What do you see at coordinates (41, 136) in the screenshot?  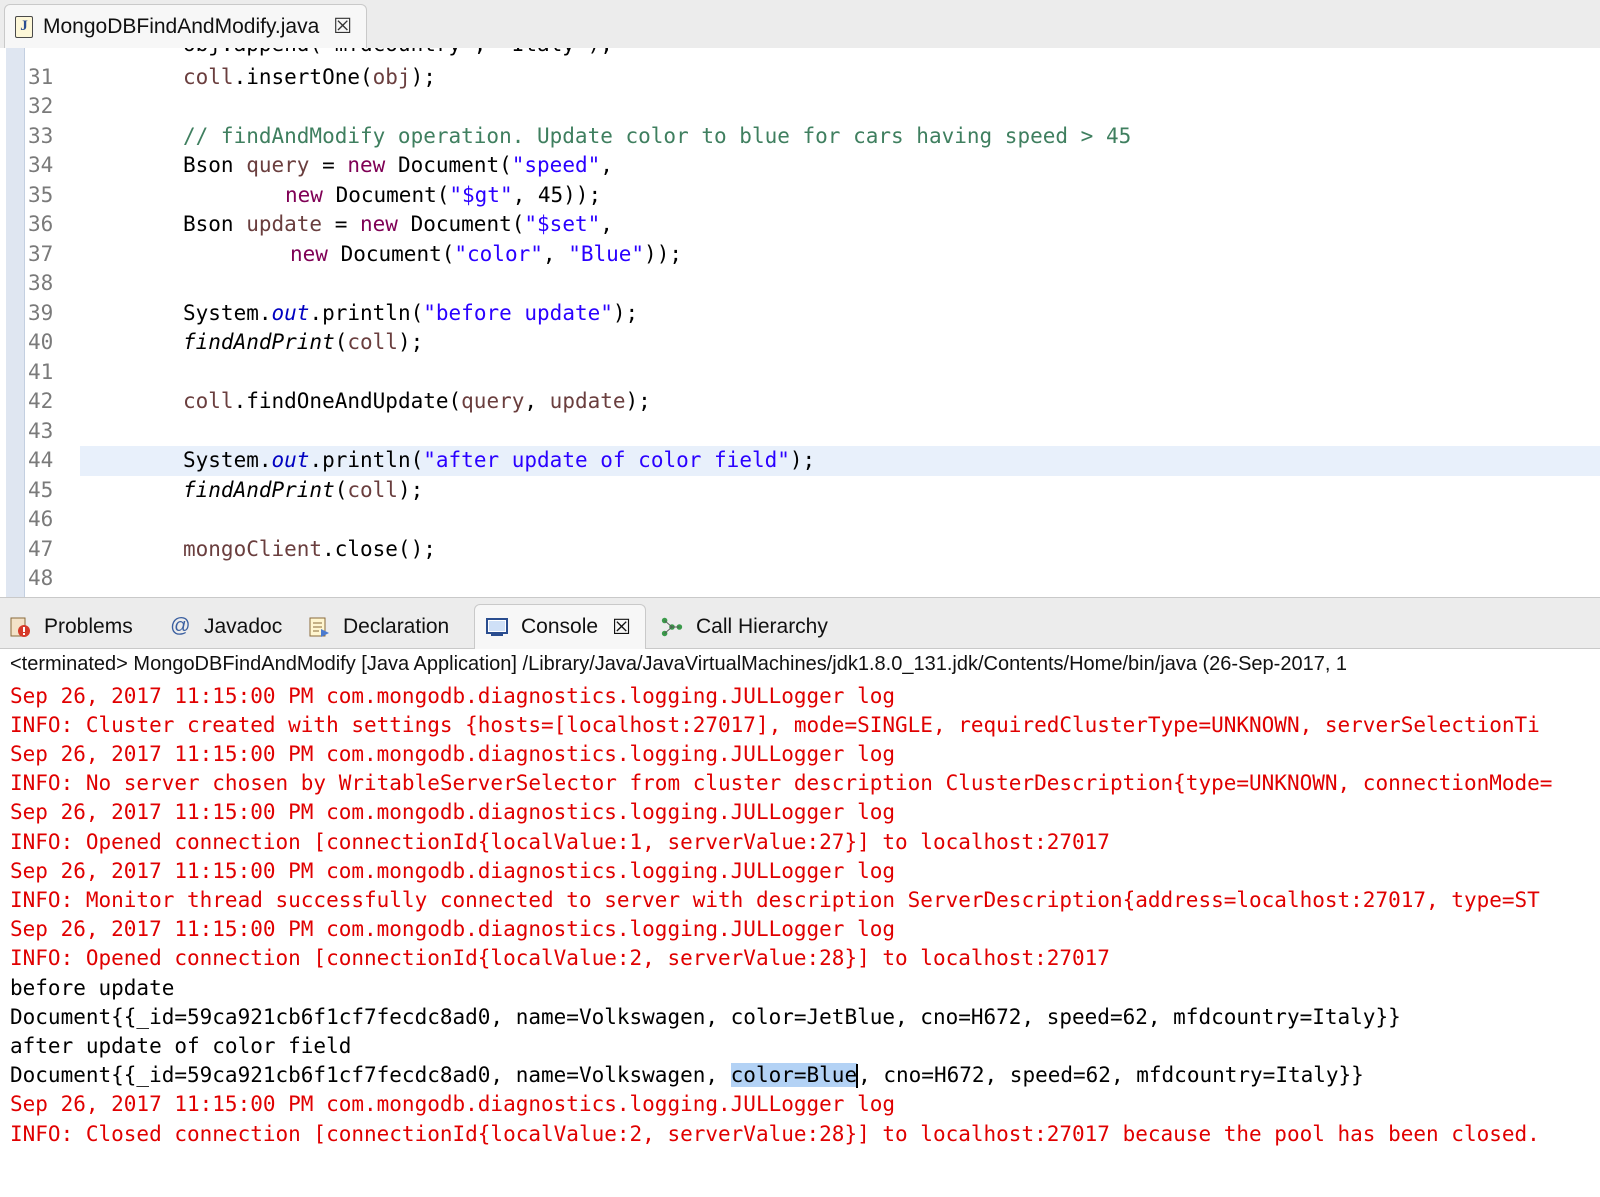 I see `line-number: 33` at bounding box center [41, 136].